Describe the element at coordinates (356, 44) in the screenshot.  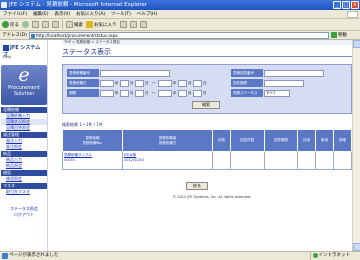
I see `scroll-up-icon` at that location.